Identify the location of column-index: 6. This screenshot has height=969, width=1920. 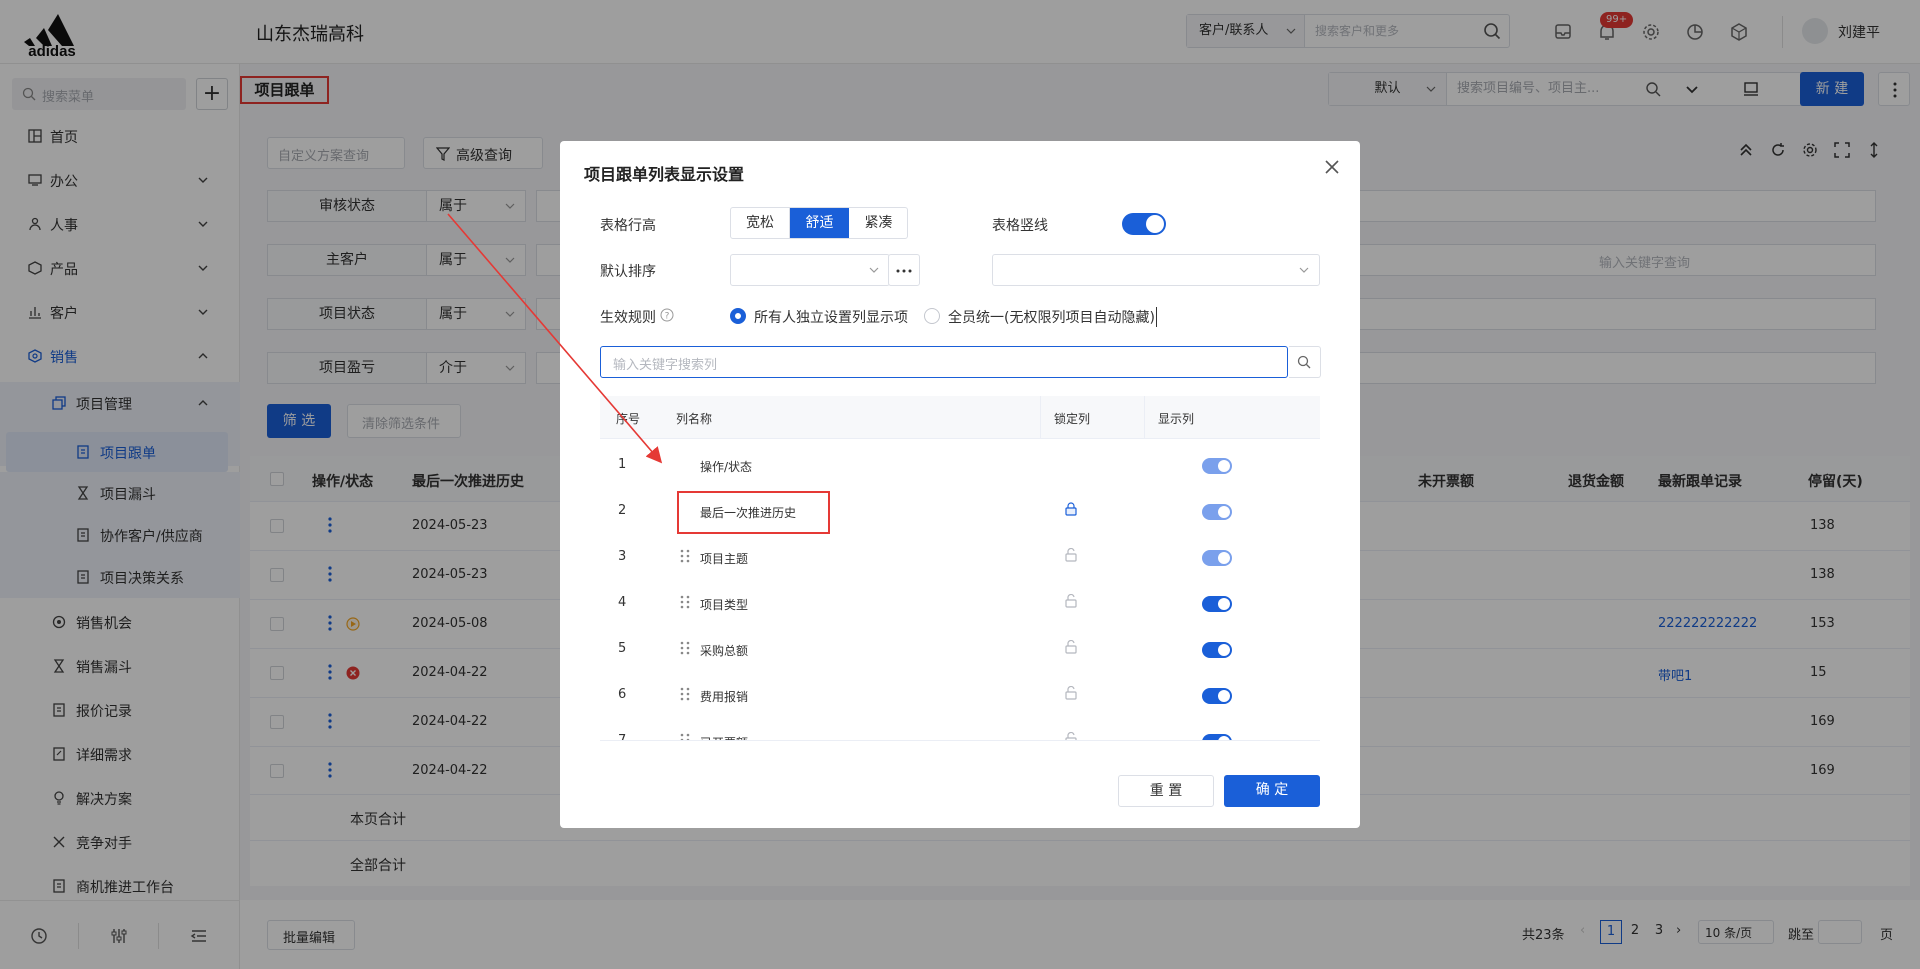
(622, 694).